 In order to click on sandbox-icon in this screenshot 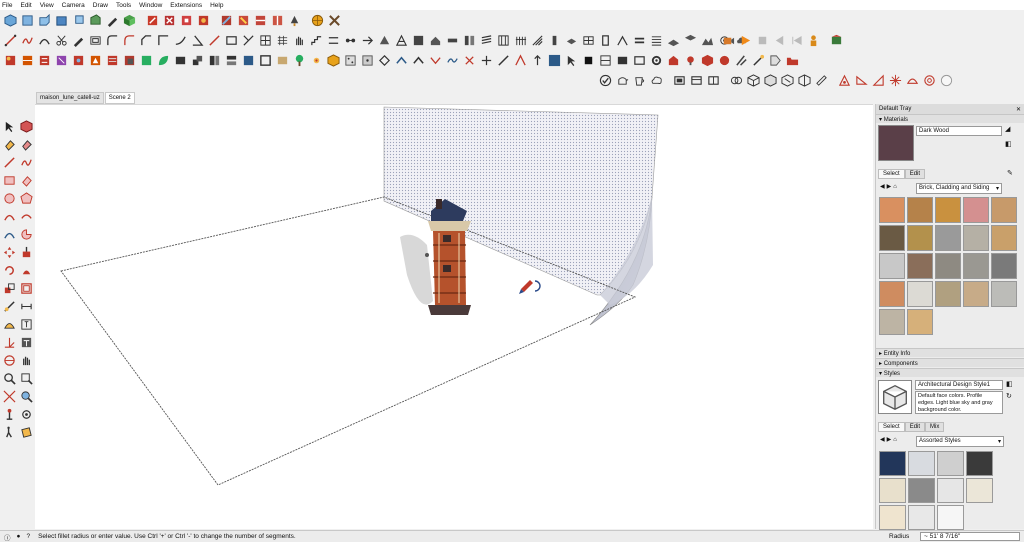, I will do `click(844, 80)`.